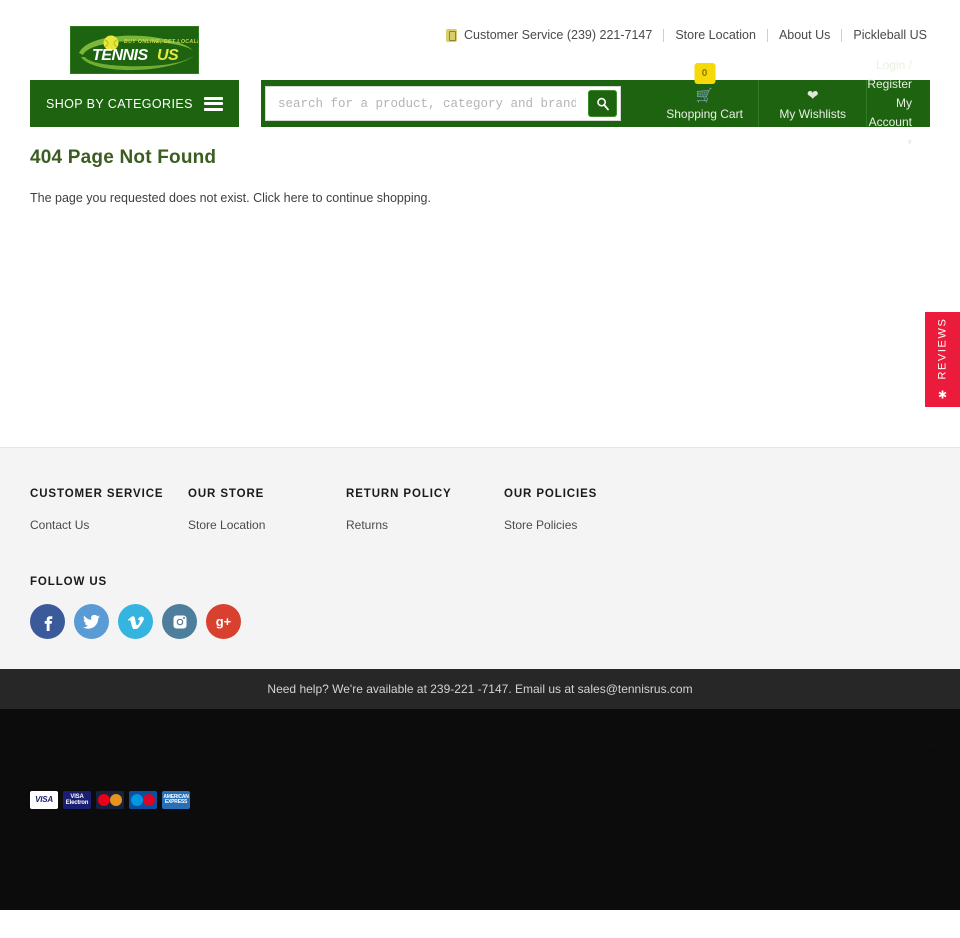 This screenshot has height=938, width=960. Describe the element at coordinates (583, 510) in the screenshot. I see `footer-column-our-policies: OUR POLICIES Store Policies` at that location.